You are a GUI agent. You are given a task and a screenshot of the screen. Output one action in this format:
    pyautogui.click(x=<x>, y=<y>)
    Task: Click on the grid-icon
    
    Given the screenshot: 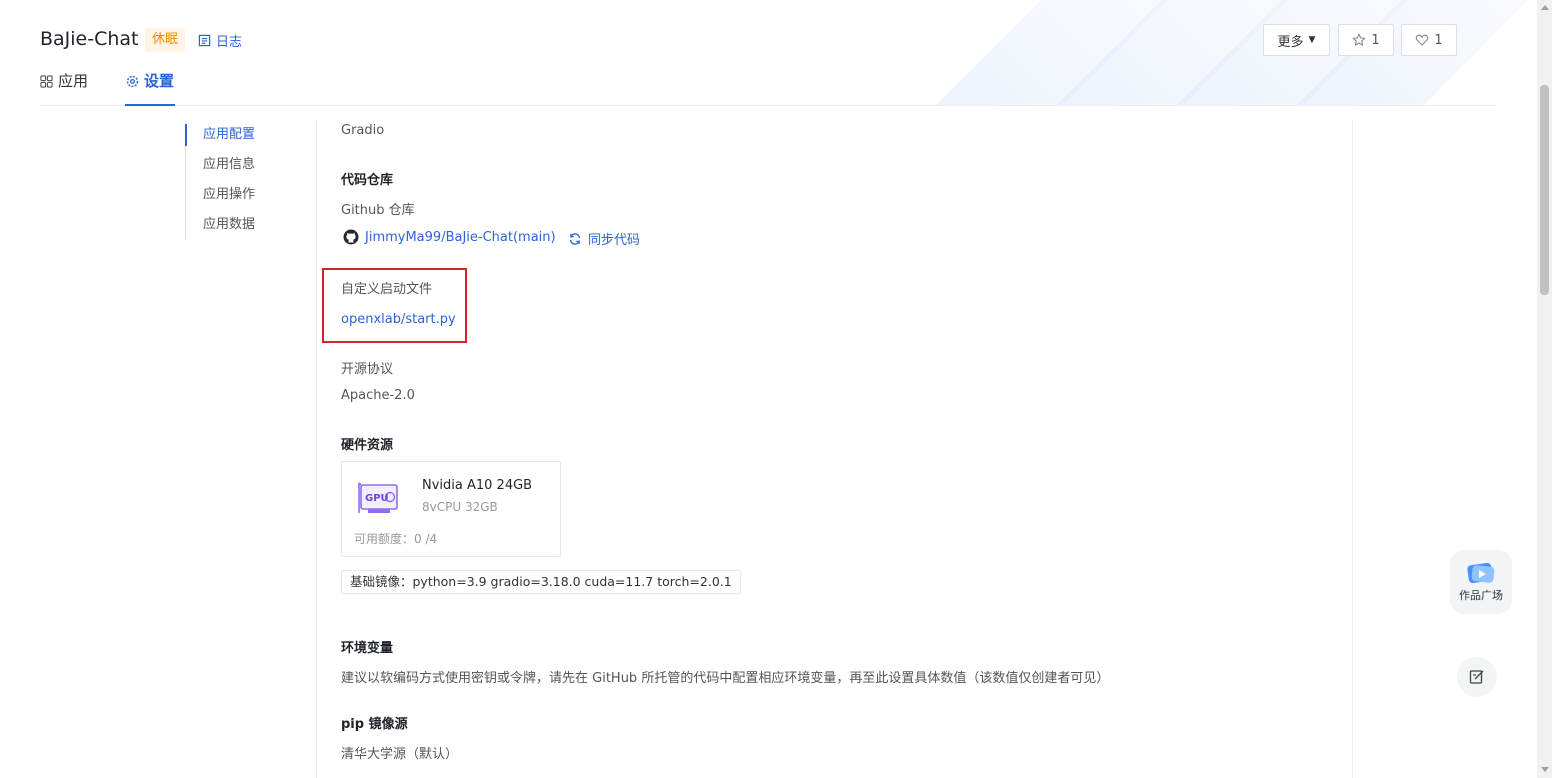 What is the action you would take?
    pyautogui.click(x=46, y=81)
    